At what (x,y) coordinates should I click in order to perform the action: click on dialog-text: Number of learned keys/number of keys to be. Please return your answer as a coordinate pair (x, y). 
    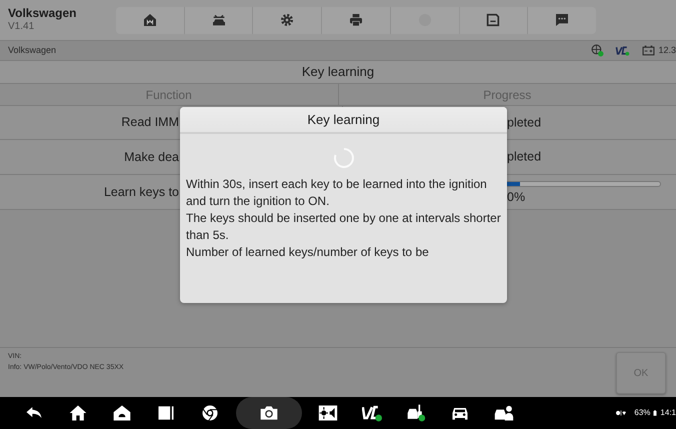
    Looking at the image, I should click on (307, 252).